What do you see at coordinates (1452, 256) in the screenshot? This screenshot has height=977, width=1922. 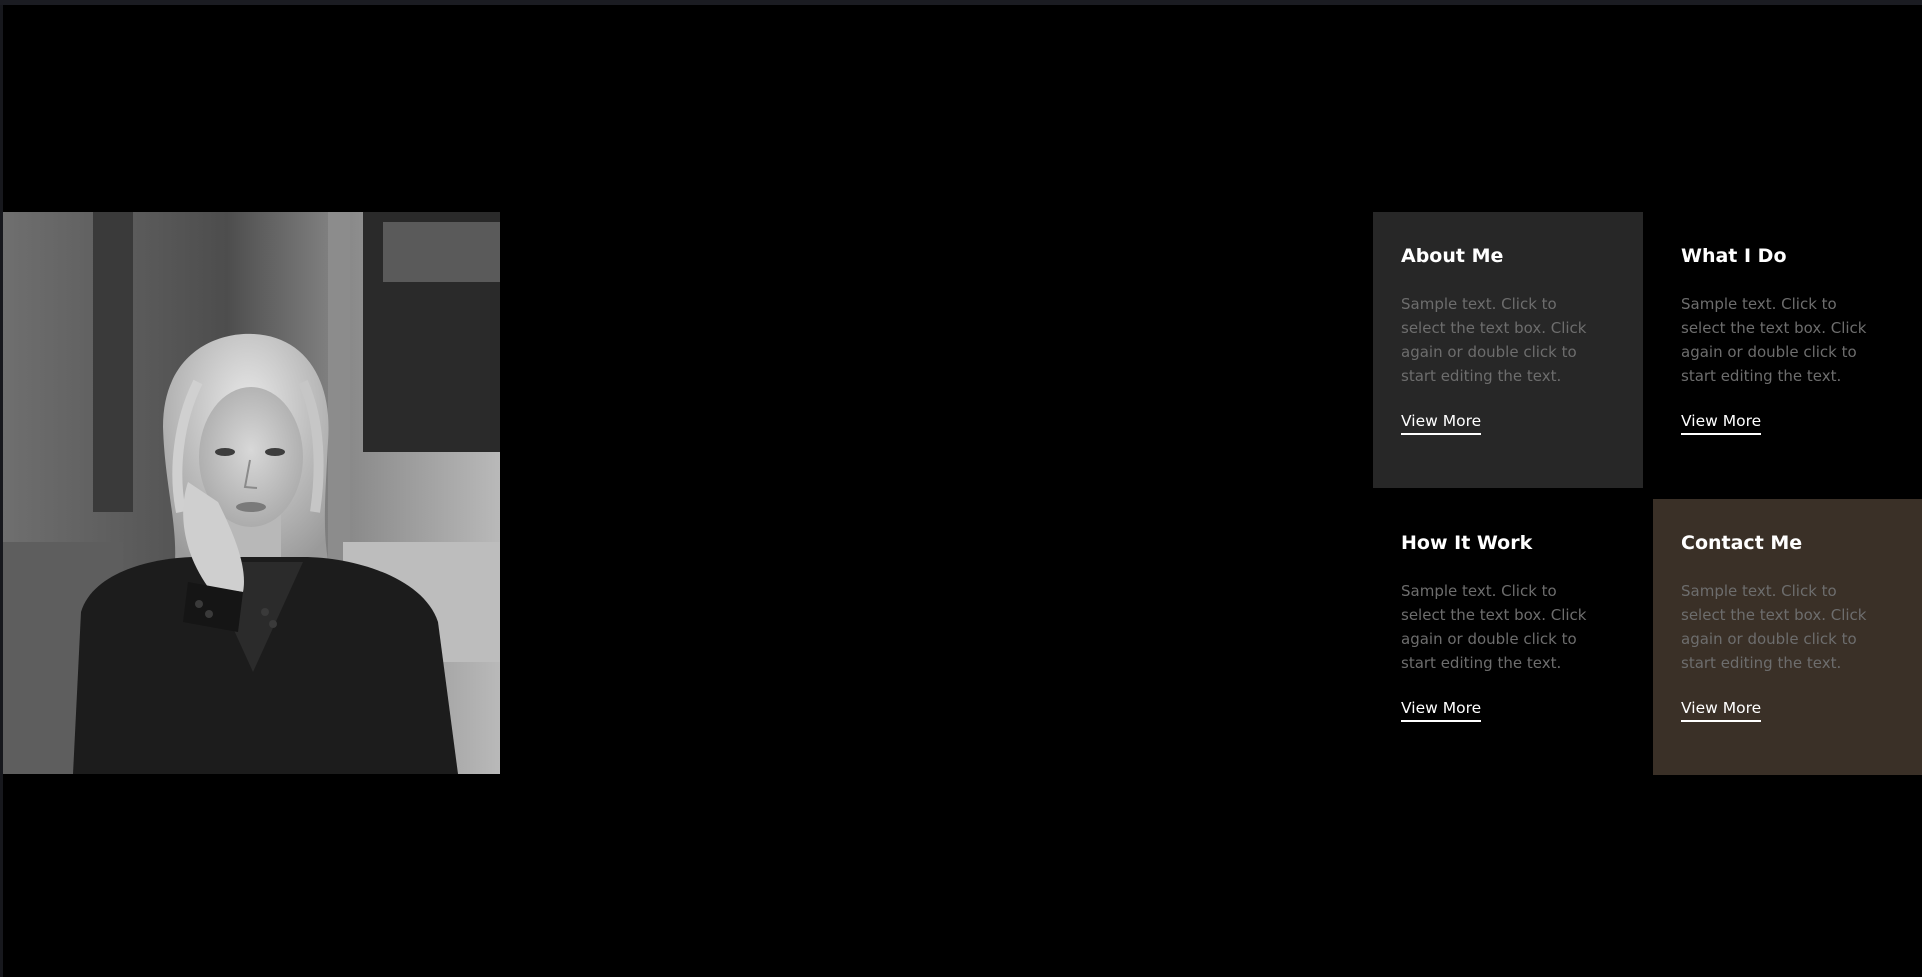 I see `card-title: About Me` at bounding box center [1452, 256].